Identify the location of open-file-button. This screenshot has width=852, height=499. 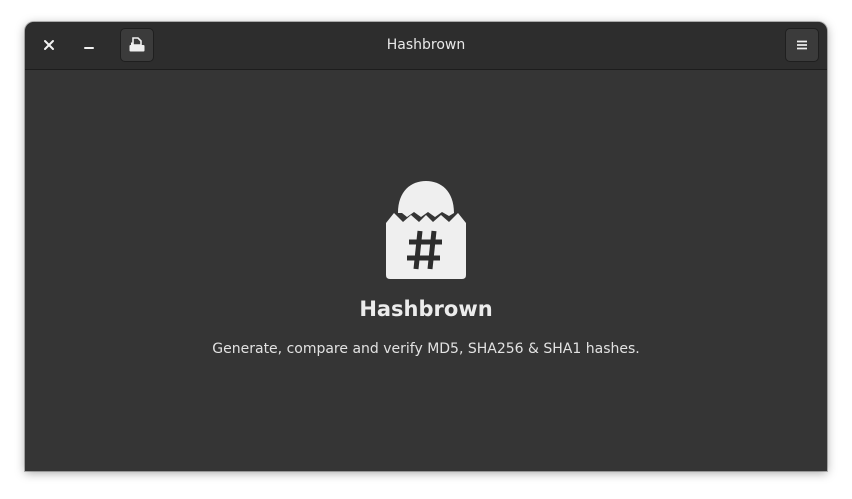
(137, 45).